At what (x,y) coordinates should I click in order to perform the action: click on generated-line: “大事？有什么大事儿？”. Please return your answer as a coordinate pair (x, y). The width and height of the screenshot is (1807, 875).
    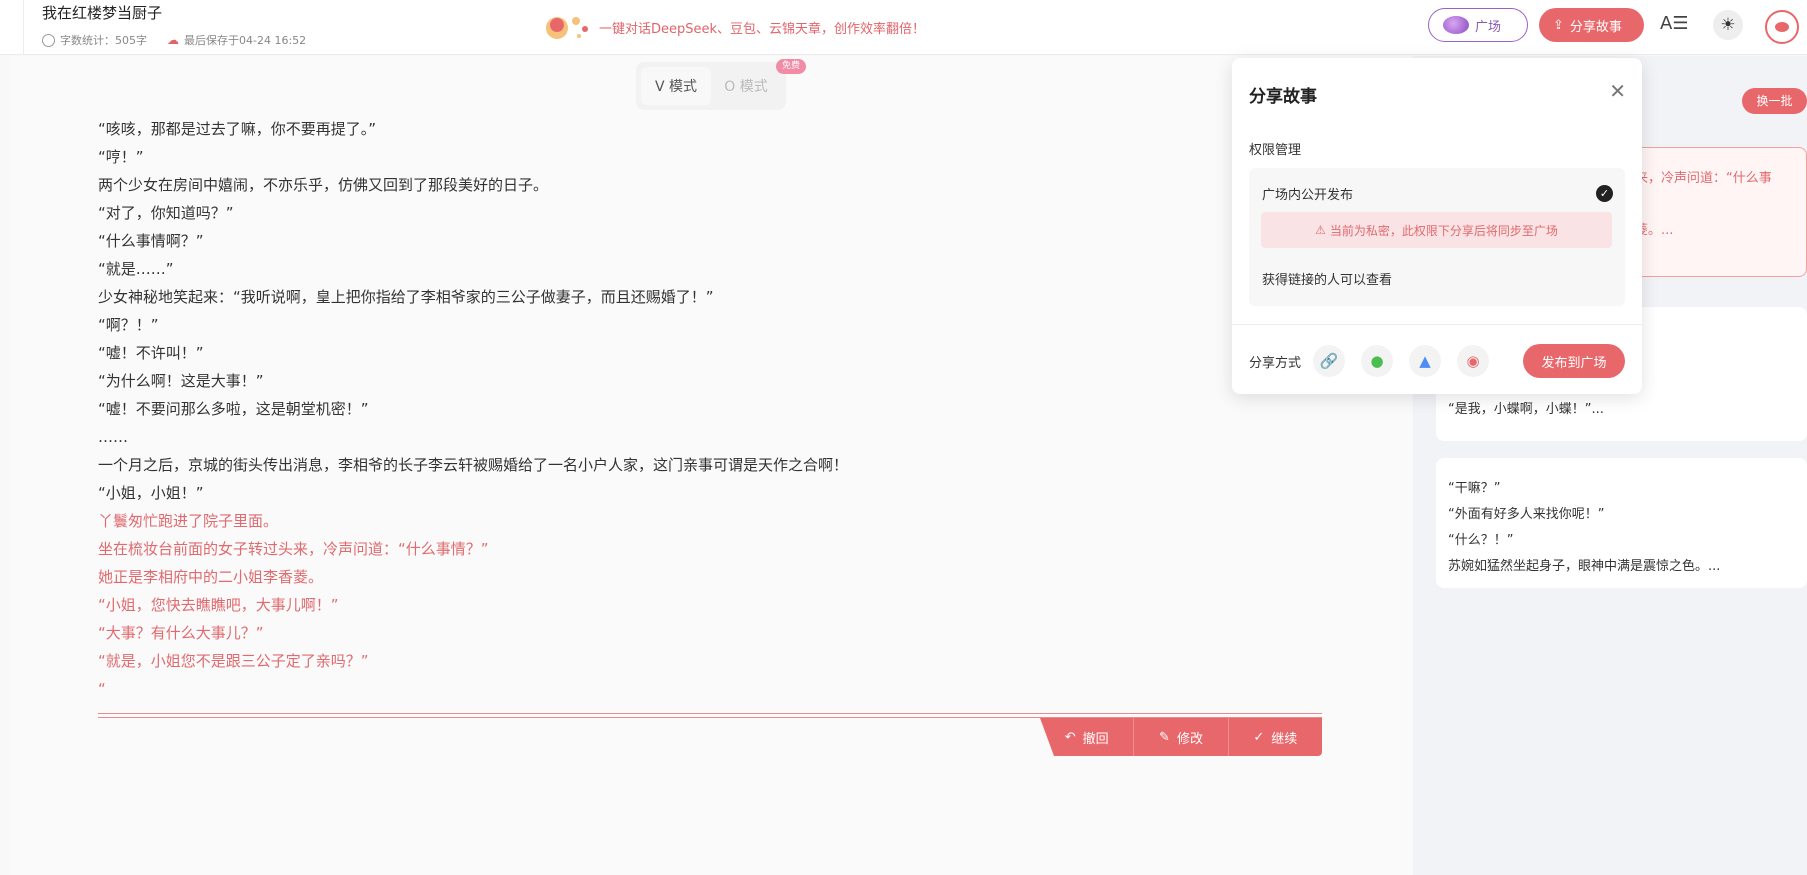
    Looking at the image, I should click on (181, 633).